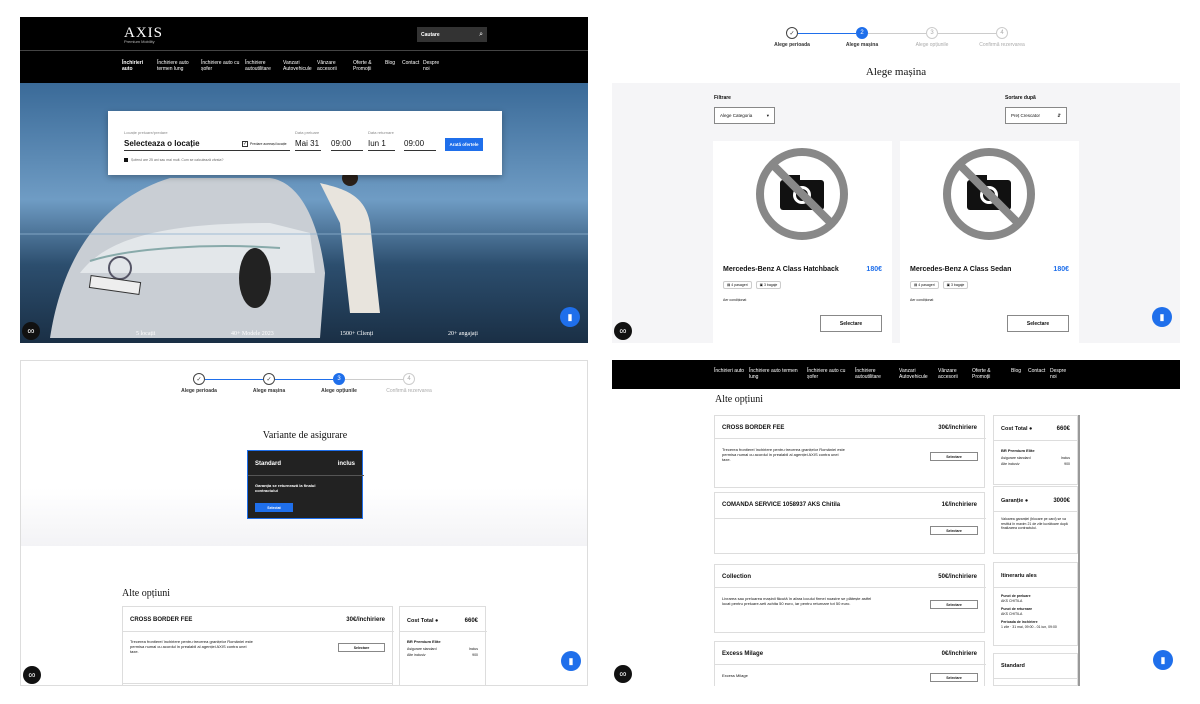  Describe the element at coordinates (339, 379) in the screenshot. I see `step-number: 3` at that location.